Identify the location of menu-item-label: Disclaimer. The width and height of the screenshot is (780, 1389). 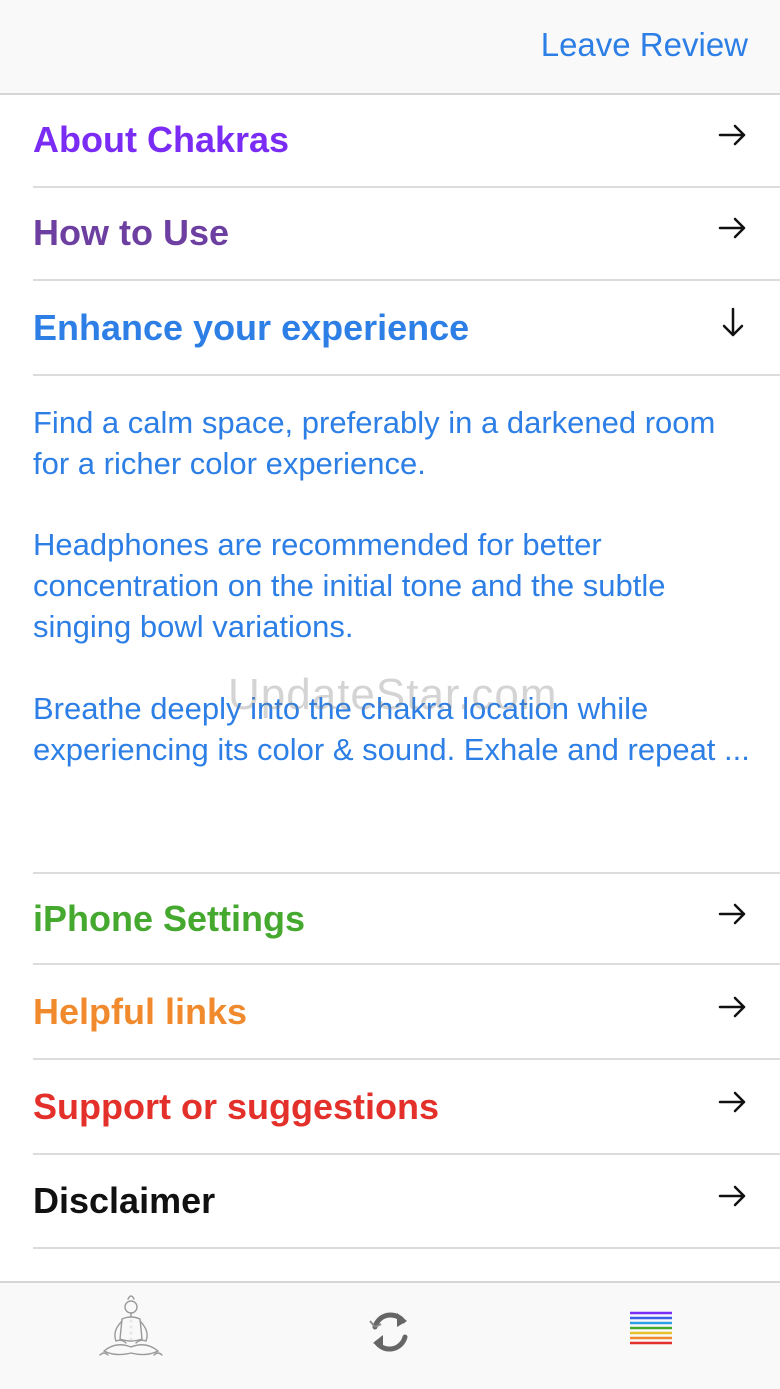
(124, 1200).